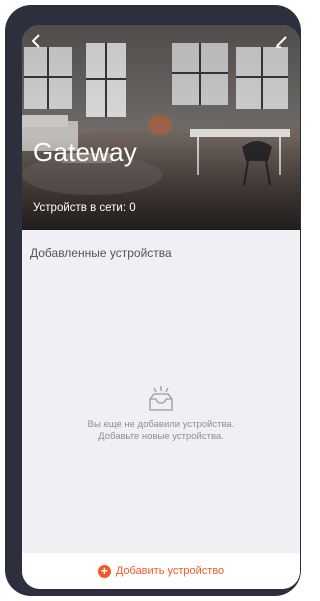 The height and width of the screenshot is (601, 320). Describe the element at coordinates (161, 424) in the screenshot. I see `empty-message-line-1: Вы еще не добавили устройства.` at that location.